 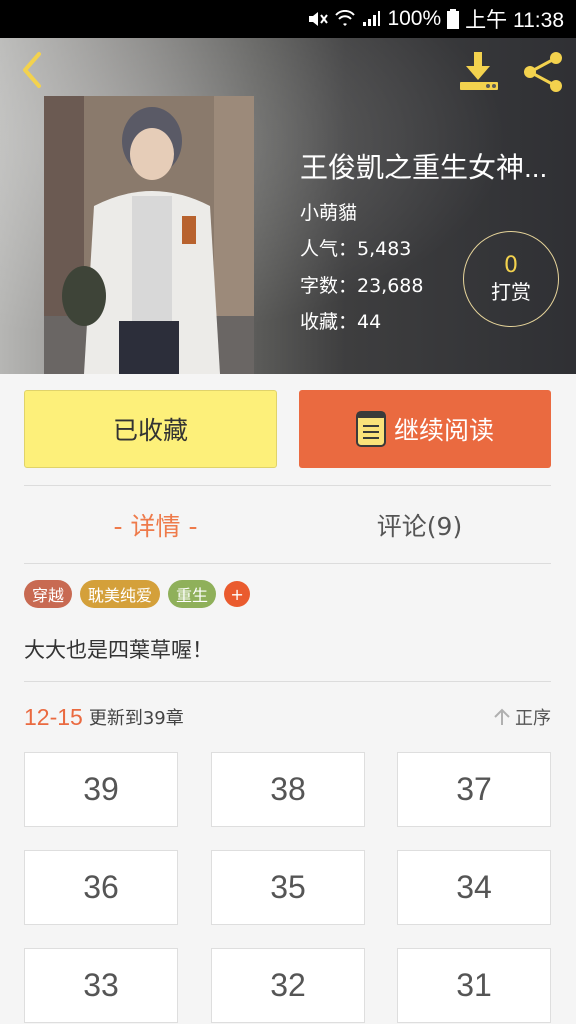 I want to click on tag-list: 穿越 耽美纯爱 重生 +, so click(x=137, y=594).